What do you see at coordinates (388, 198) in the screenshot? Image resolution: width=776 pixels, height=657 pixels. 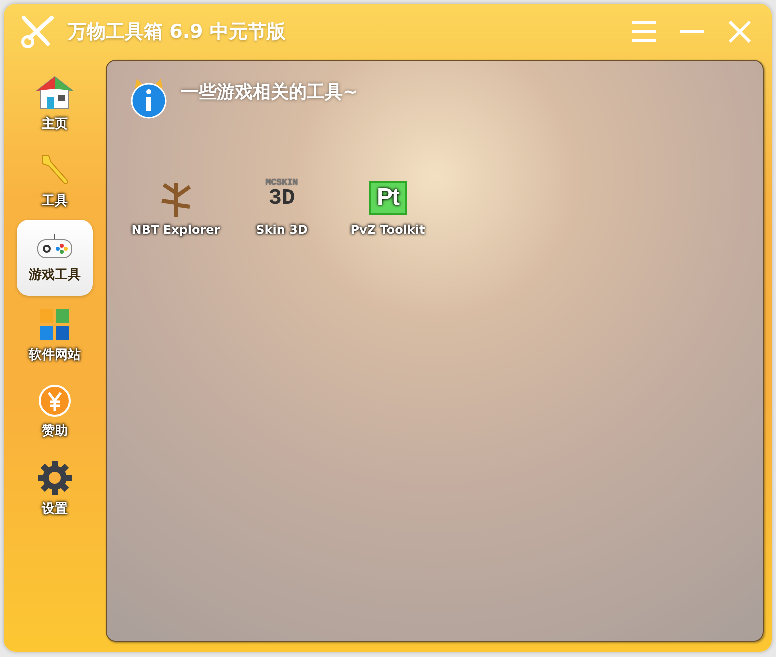 I see `pt-logo: Pt` at bounding box center [388, 198].